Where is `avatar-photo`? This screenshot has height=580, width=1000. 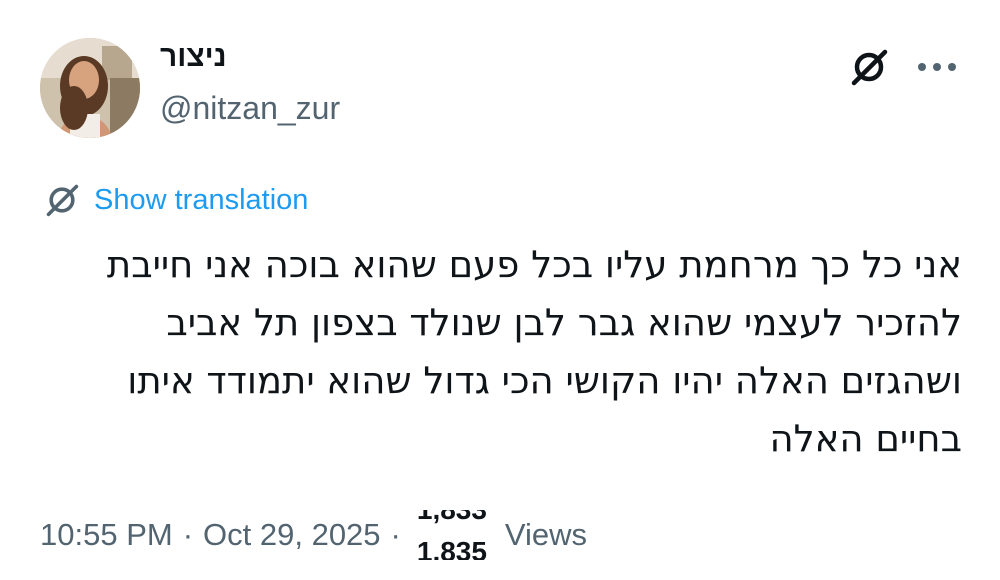
avatar-photo is located at coordinates (90, 88).